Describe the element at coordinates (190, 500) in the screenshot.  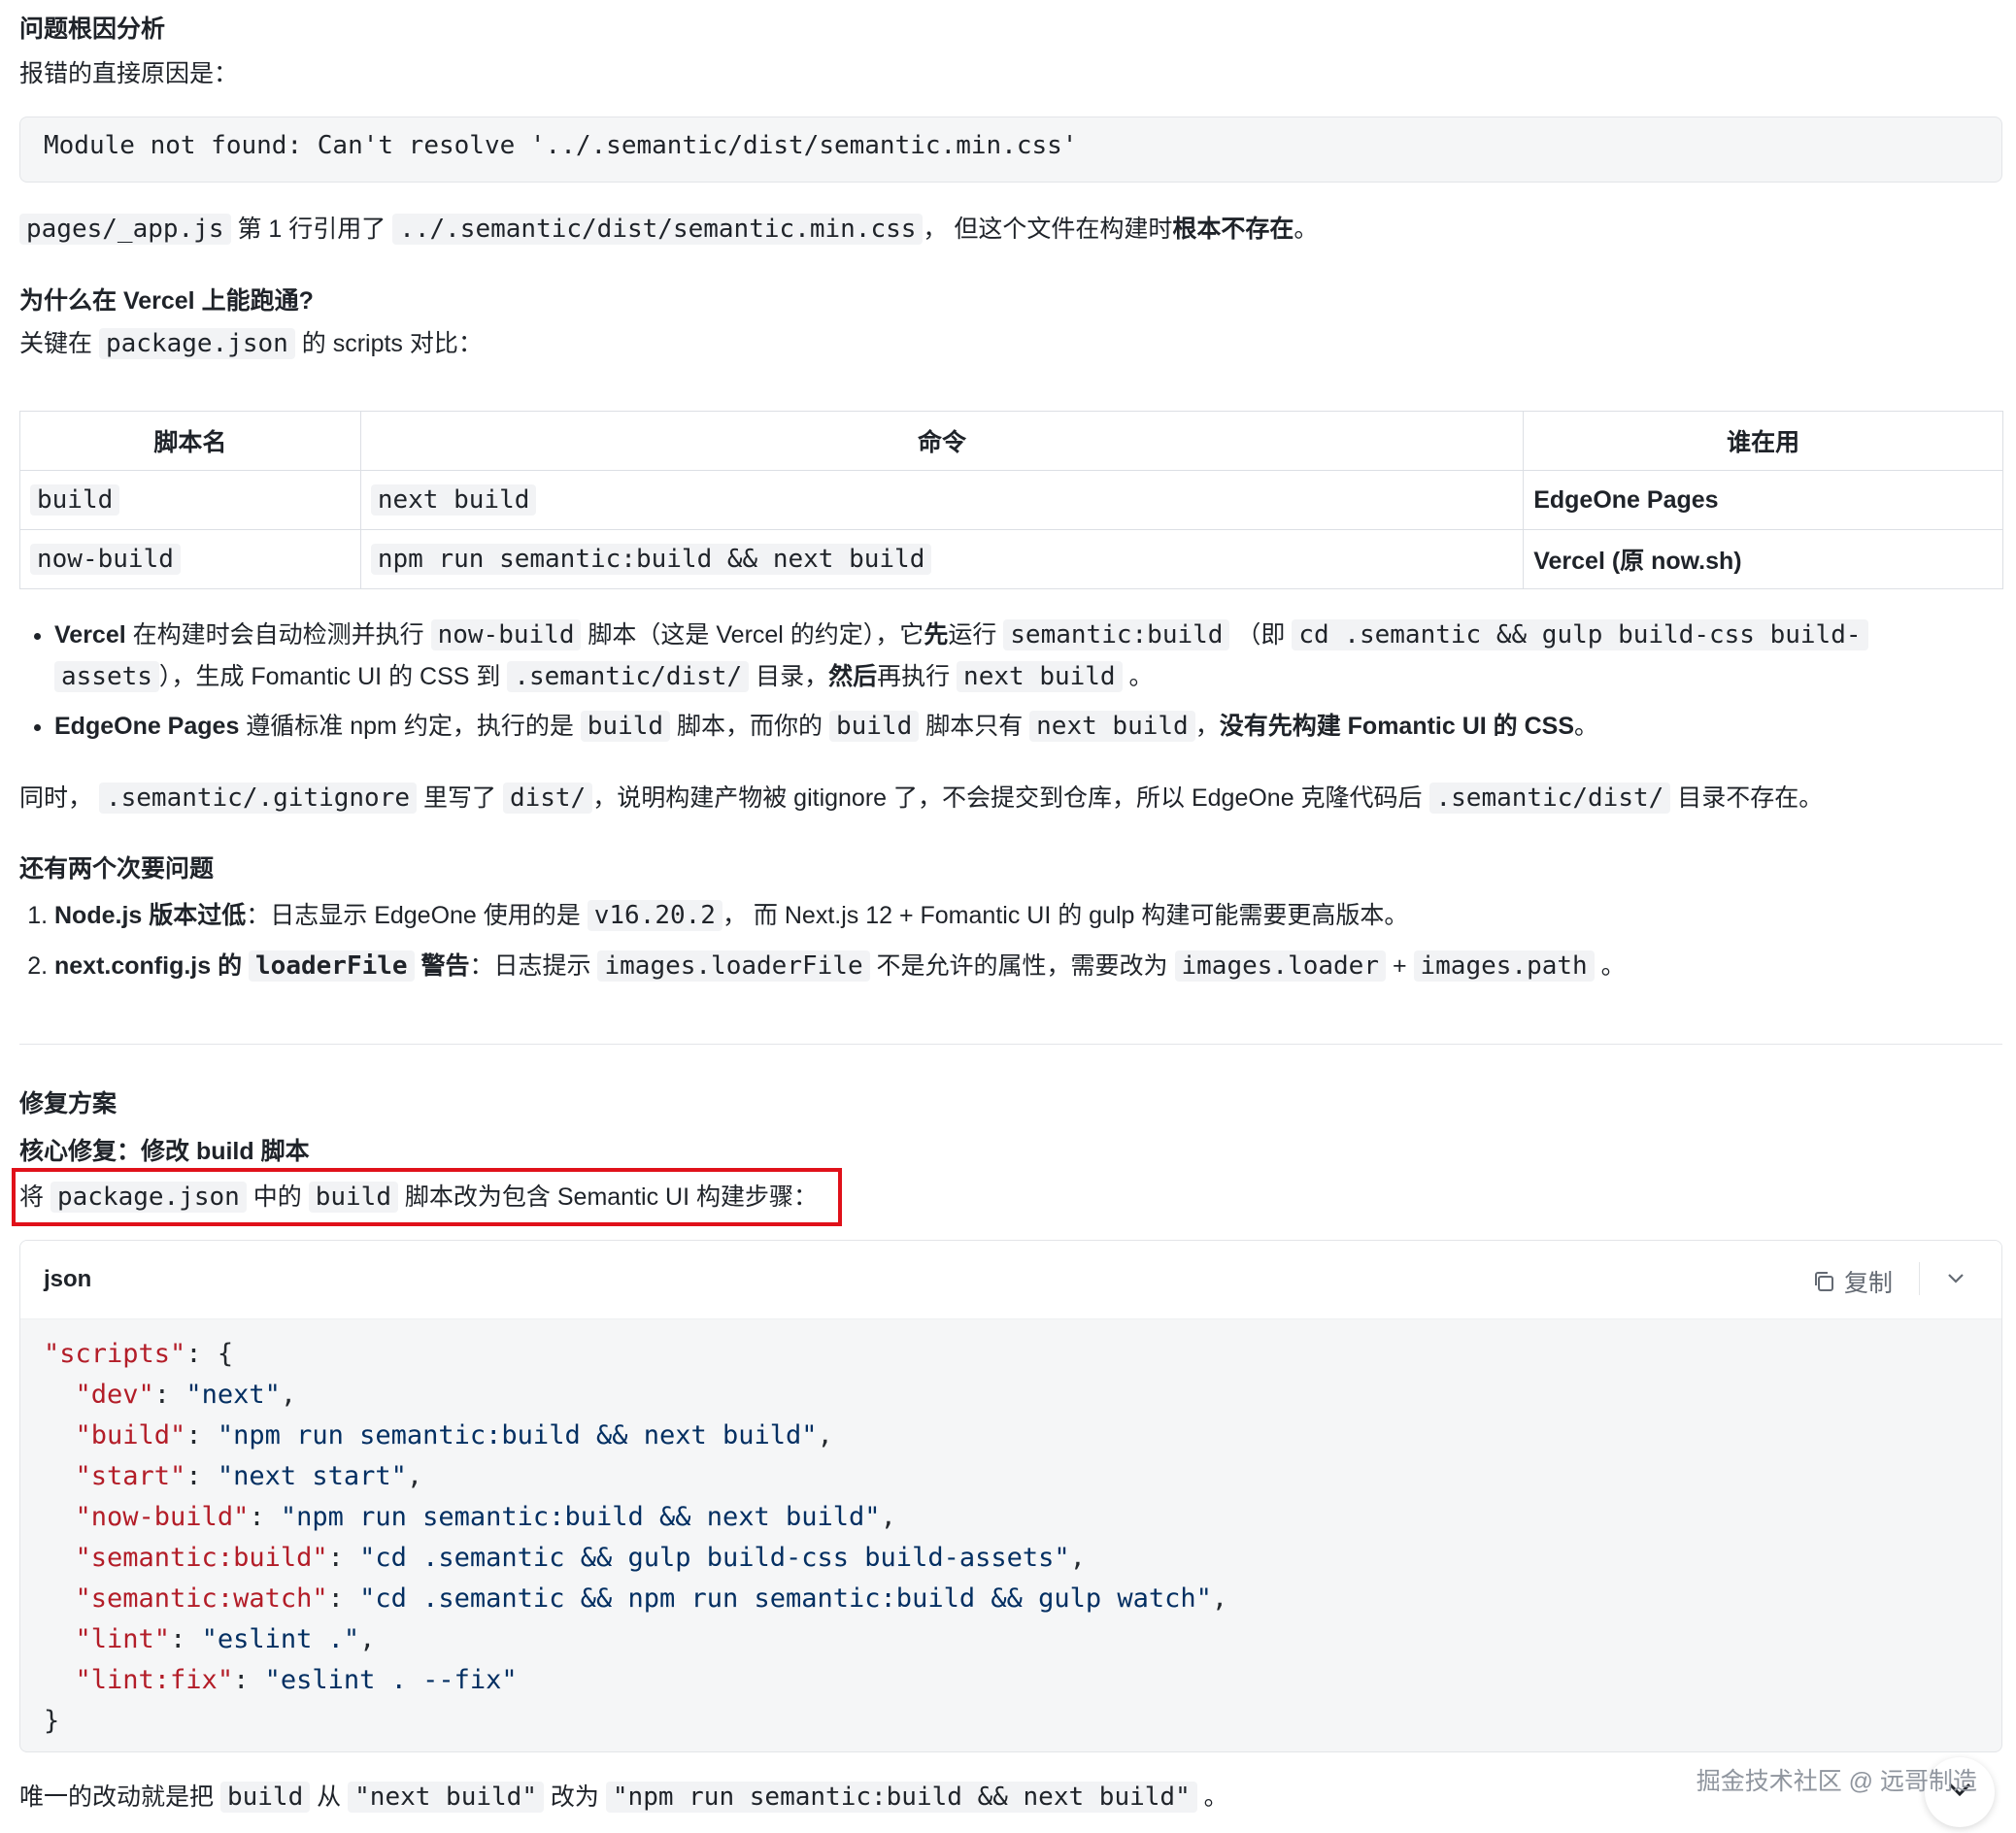
I see `table-cell: build` at that location.